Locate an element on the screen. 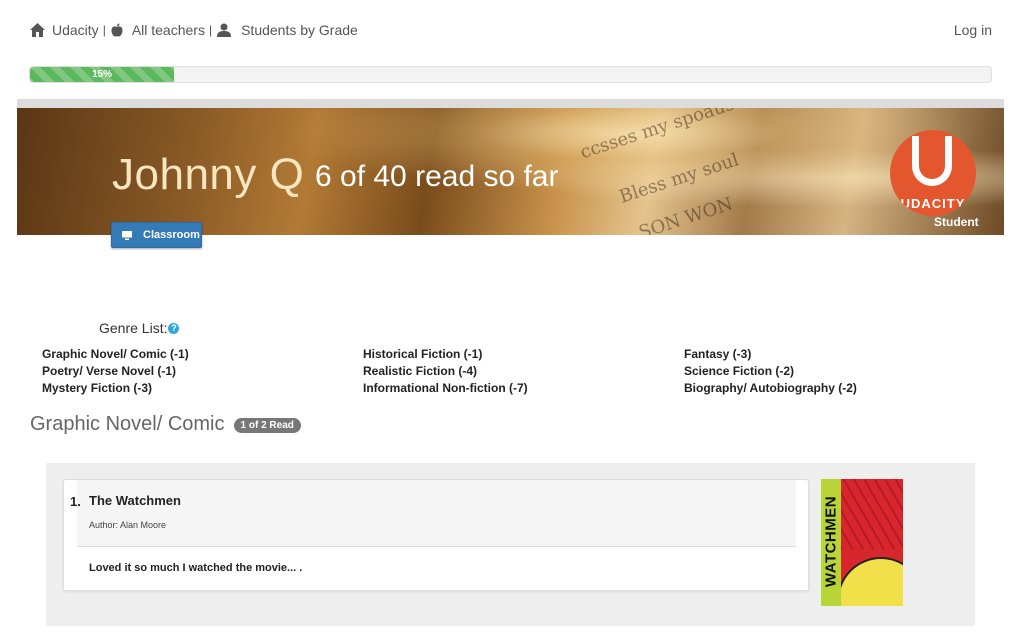  section-title: Graphic Novel/ Comic is located at coordinates (127, 424).